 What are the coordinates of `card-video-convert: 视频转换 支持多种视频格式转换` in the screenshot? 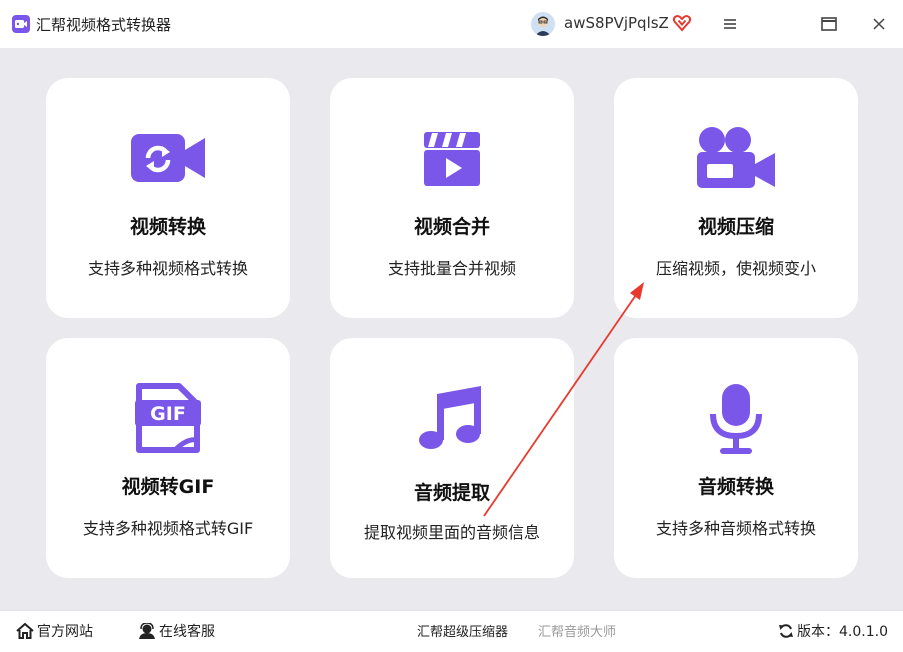 It's located at (168, 198).